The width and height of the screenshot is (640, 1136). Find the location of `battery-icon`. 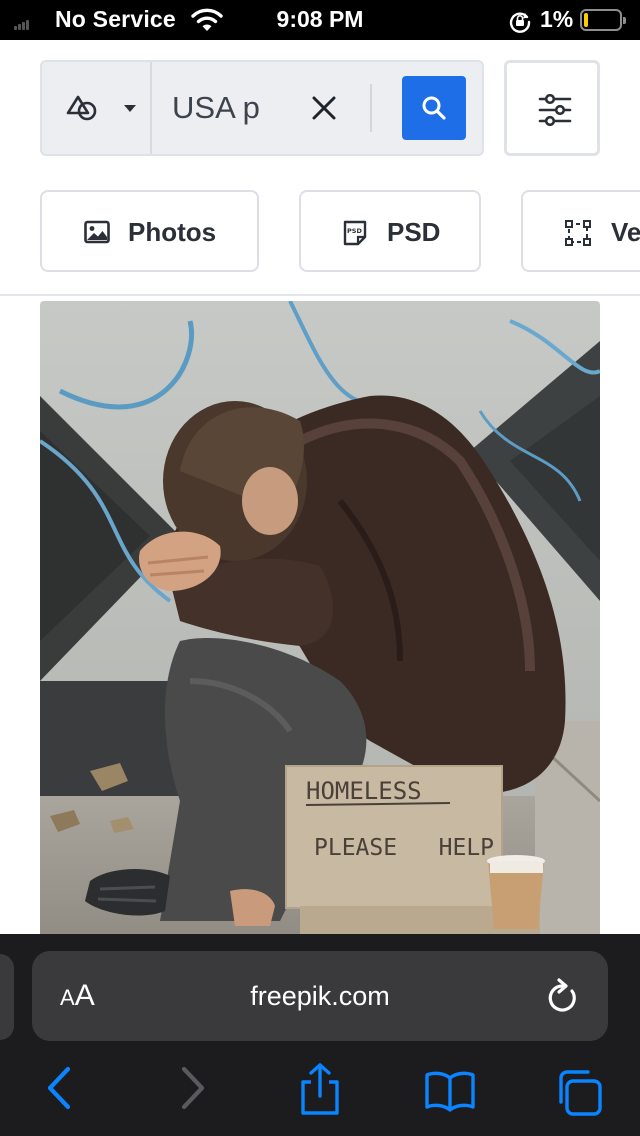

battery-icon is located at coordinates (603, 20).